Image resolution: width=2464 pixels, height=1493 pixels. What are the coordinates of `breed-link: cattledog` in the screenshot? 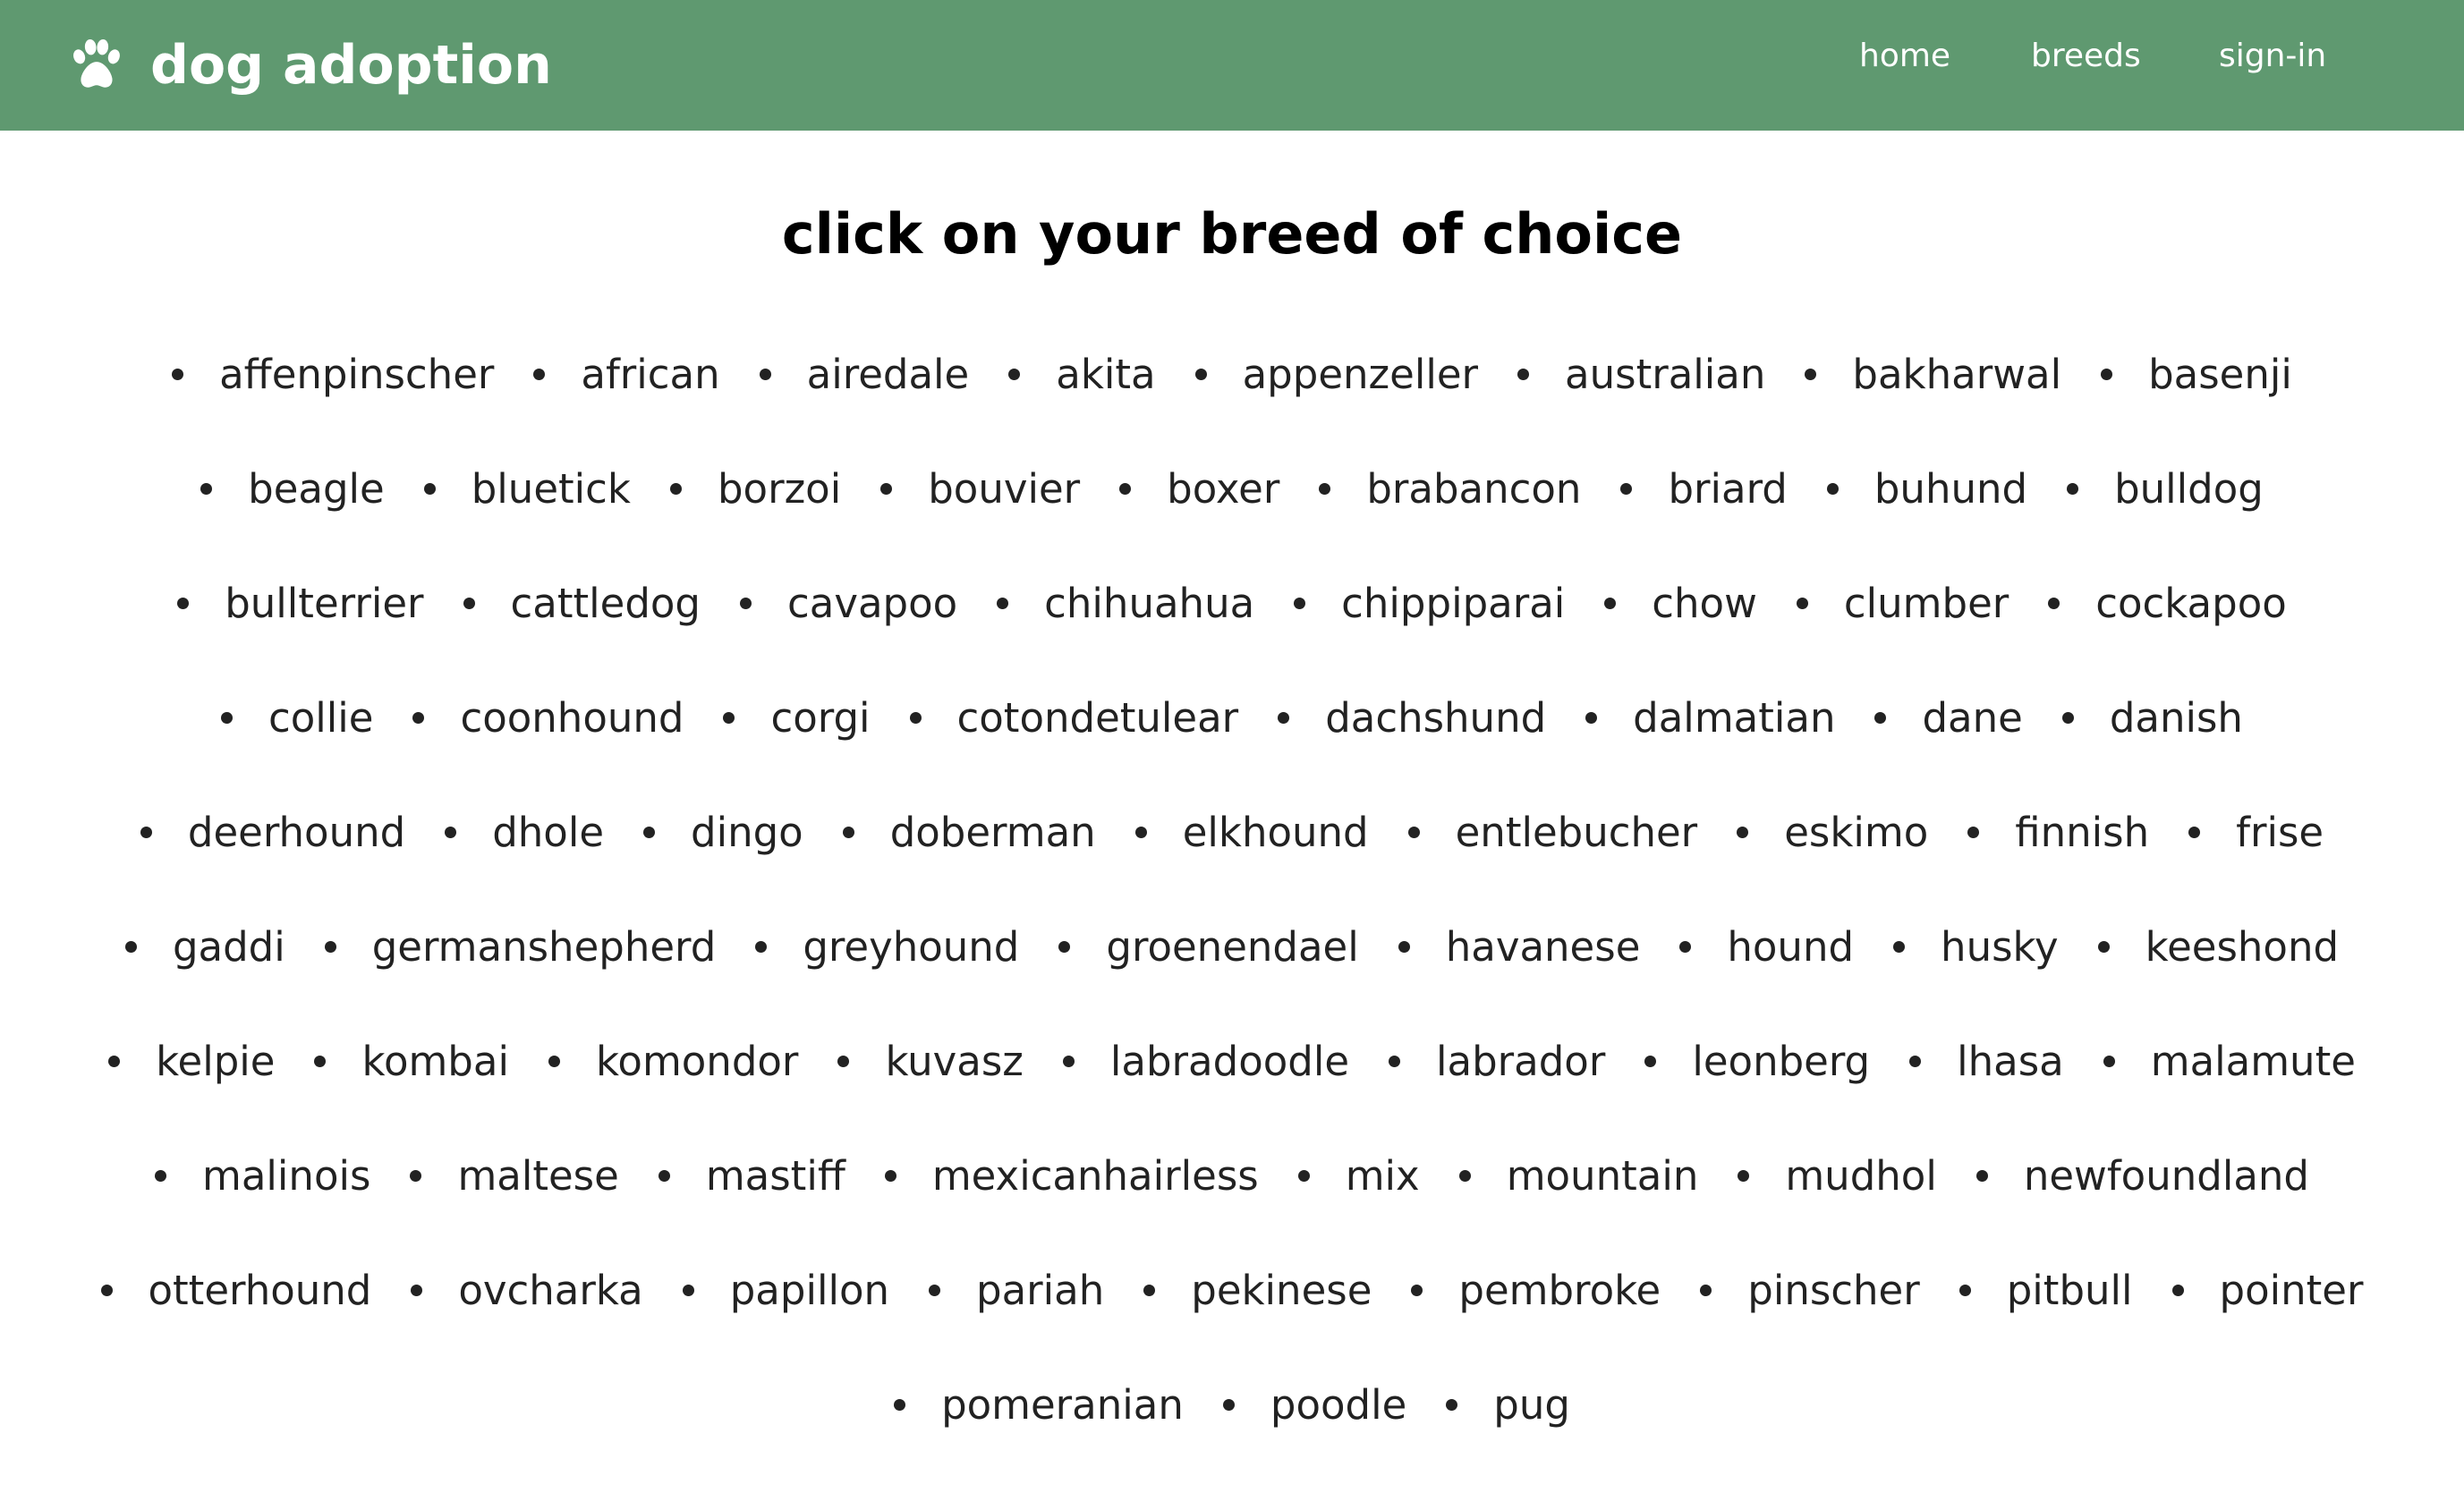 It's located at (606, 604).